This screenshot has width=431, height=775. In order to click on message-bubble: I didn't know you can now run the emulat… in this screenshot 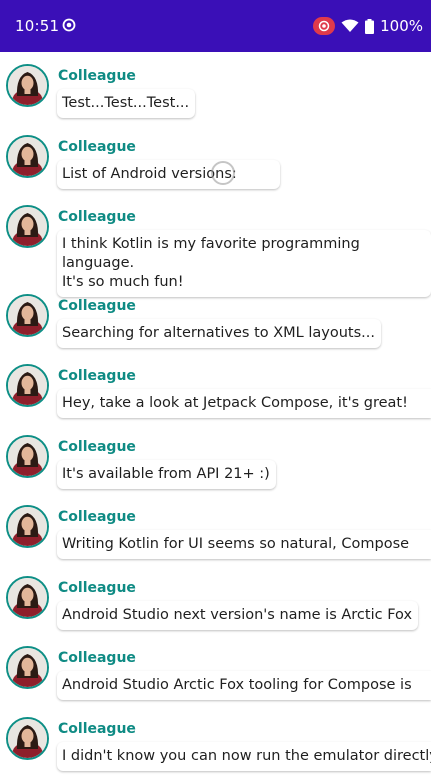, I will do `click(244, 756)`.